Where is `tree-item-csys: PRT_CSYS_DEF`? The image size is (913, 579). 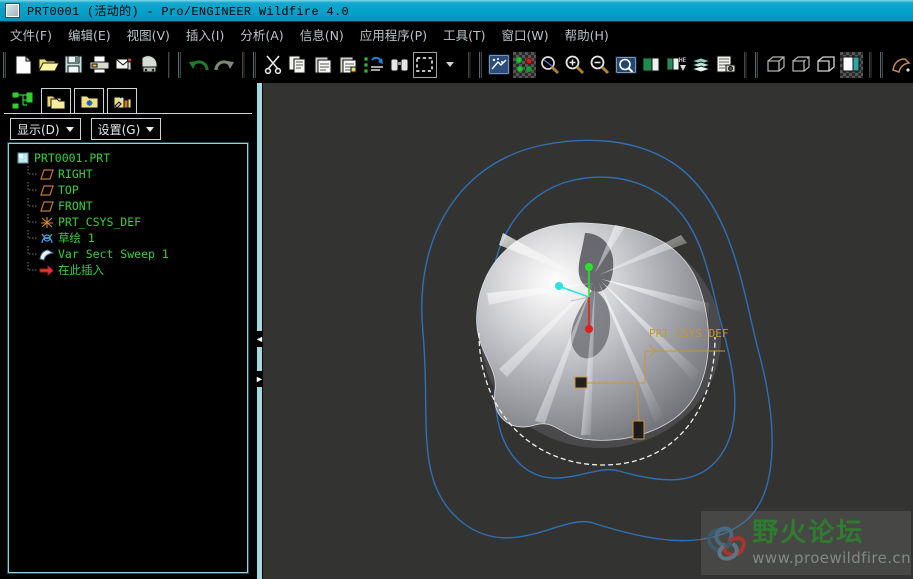 tree-item-csys: PRT_CSYS_DEF is located at coordinates (129, 222).